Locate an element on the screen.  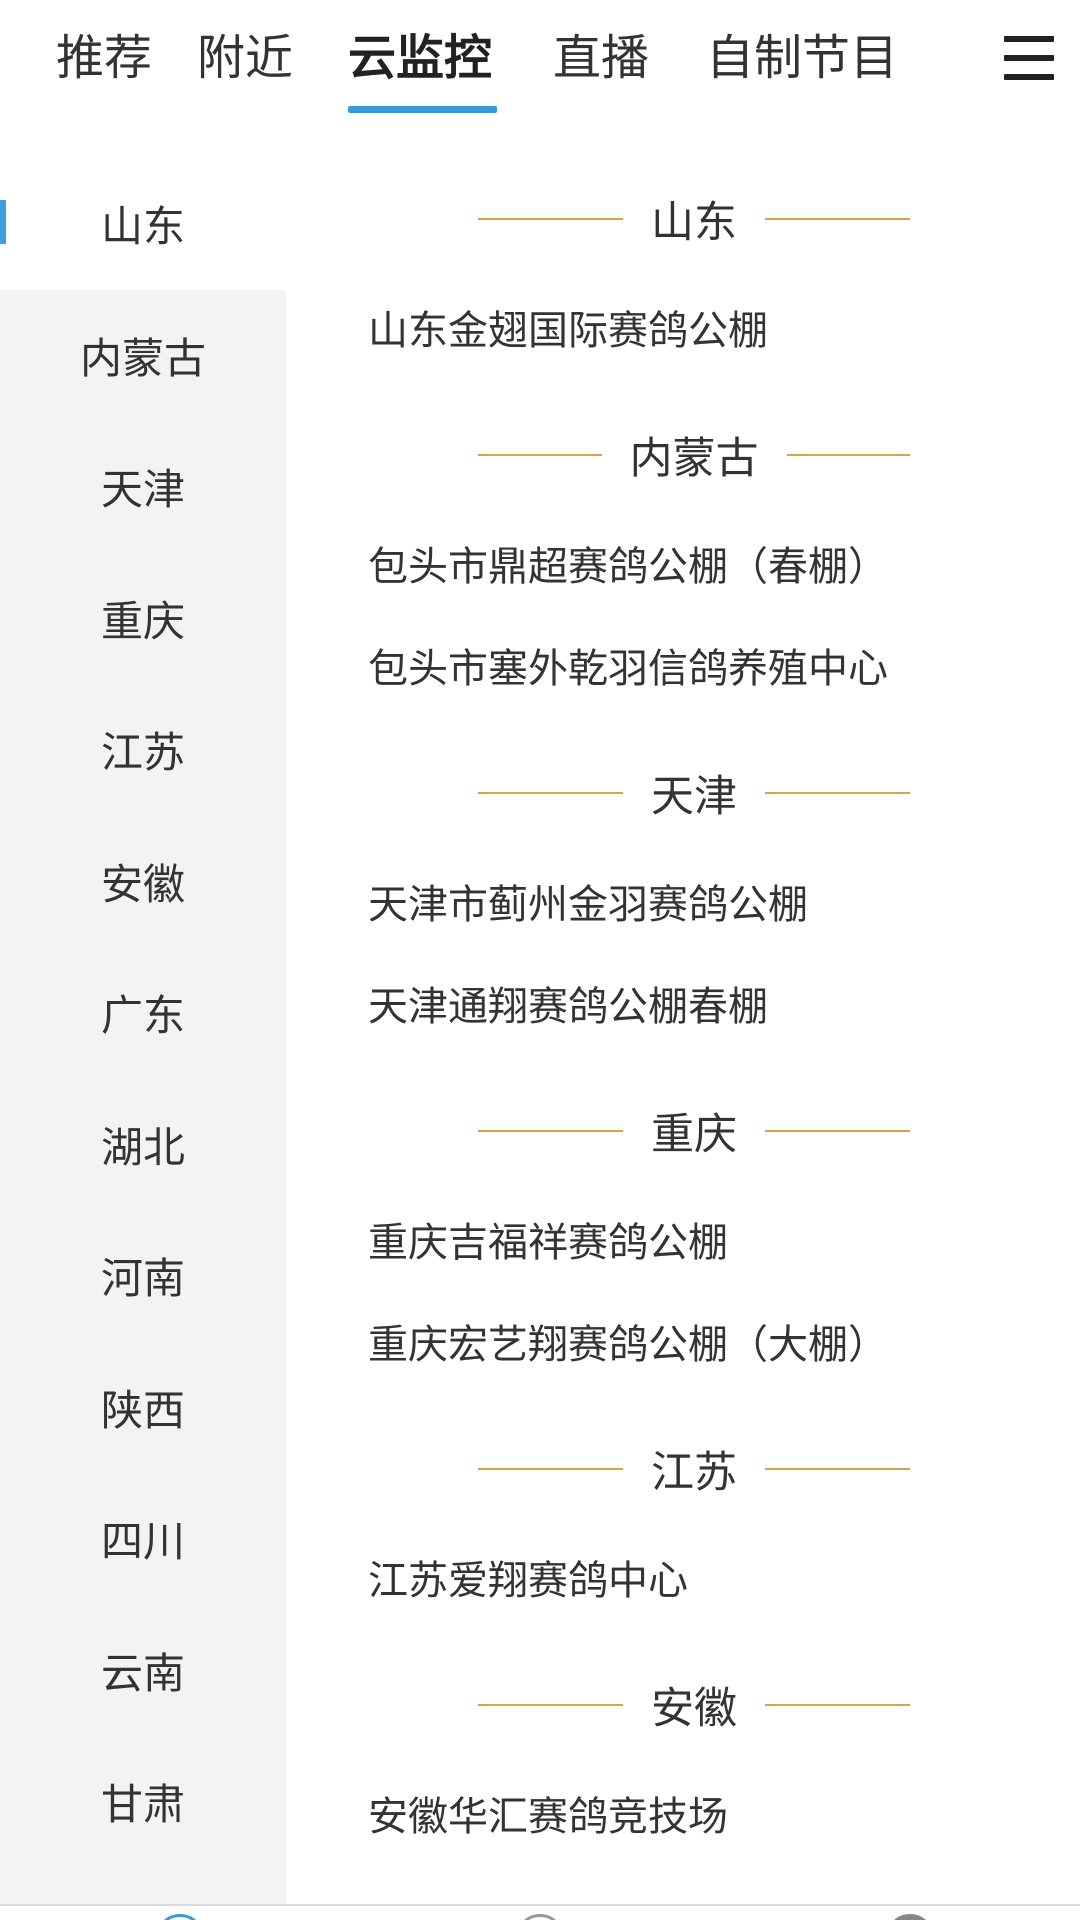
sidebar-item-label: 甘肃 is located at coordinates (142, 1805).